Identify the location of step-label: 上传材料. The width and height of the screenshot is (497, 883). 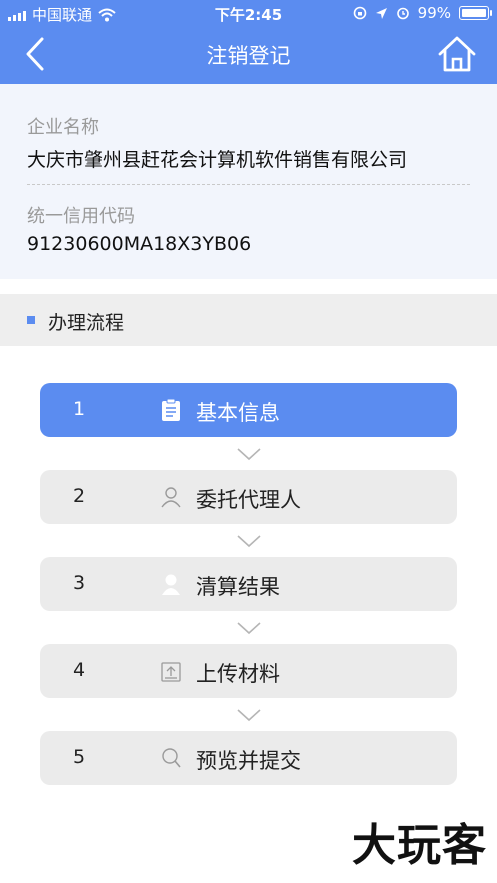
(238, 674).